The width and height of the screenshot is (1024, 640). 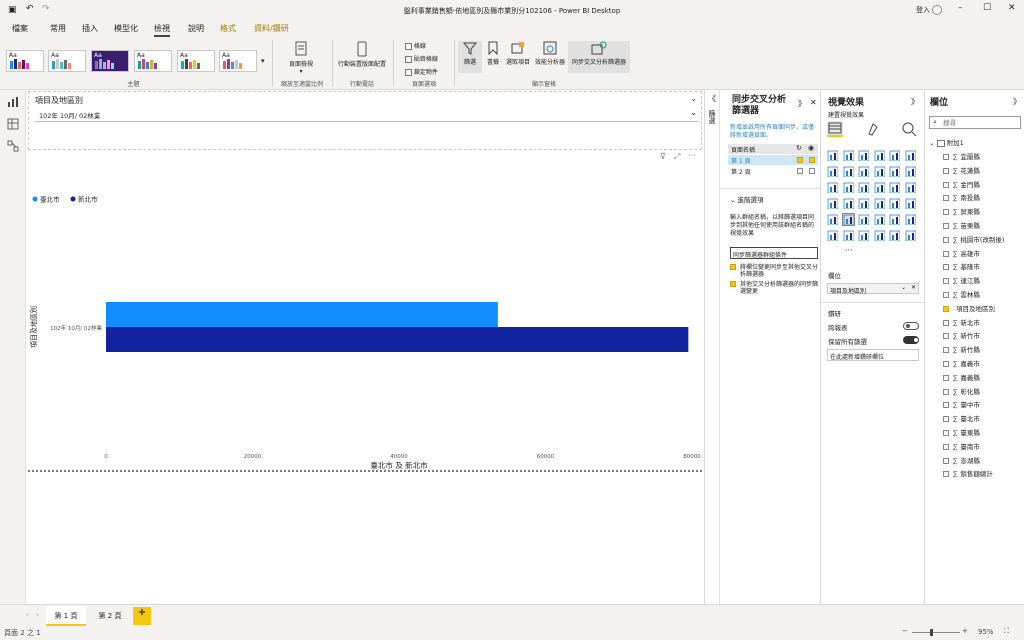 I want to click on visual-resize-border, so click(x=365, y=471).